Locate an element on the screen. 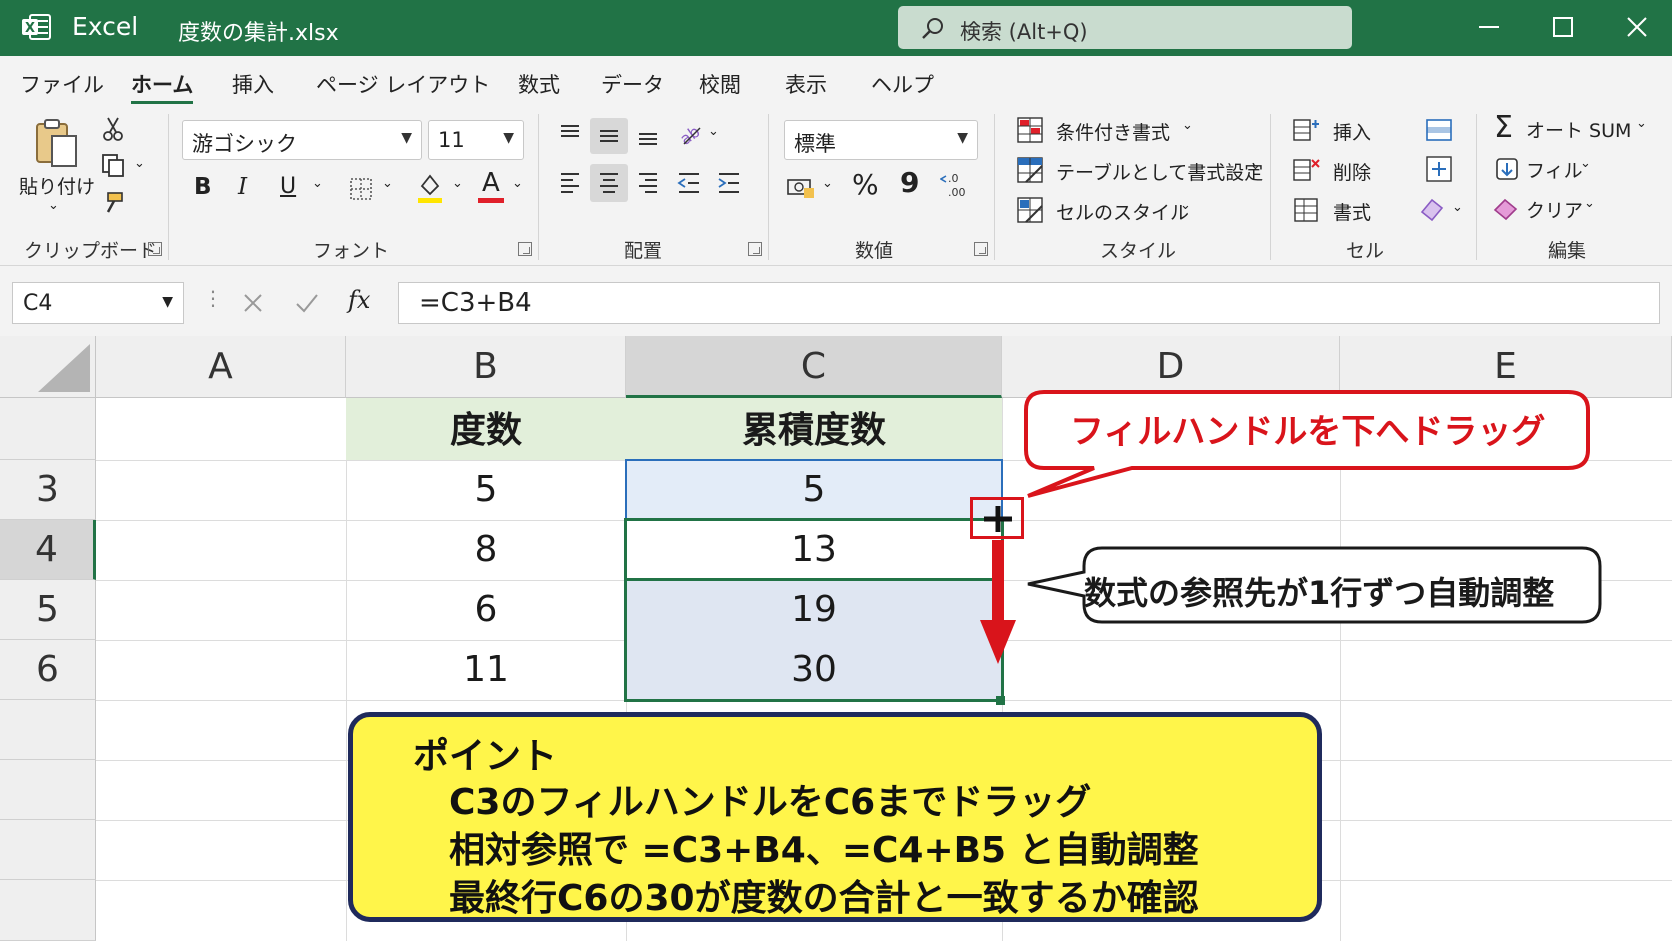 This screenshot has width=1672, height=941. clear-dropdown-icon: ⌄ is located at coordinates (1589, 203).